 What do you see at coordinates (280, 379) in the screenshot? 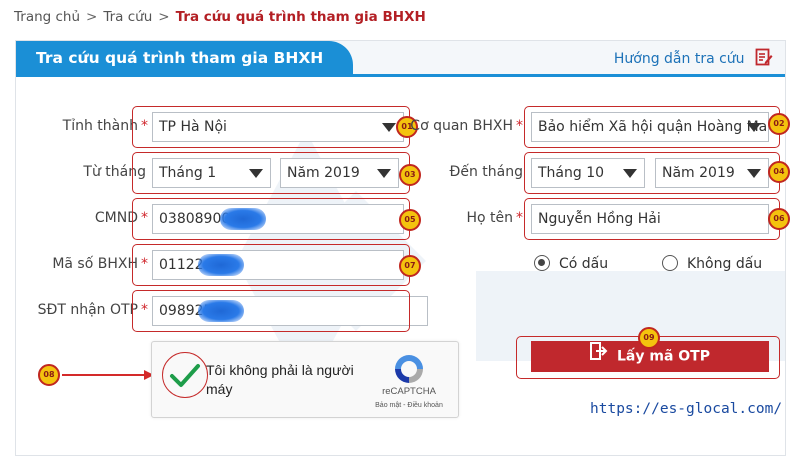
I see `recaptcha-text: Tôi không phải là người máy` at bounding box center [280, 379].